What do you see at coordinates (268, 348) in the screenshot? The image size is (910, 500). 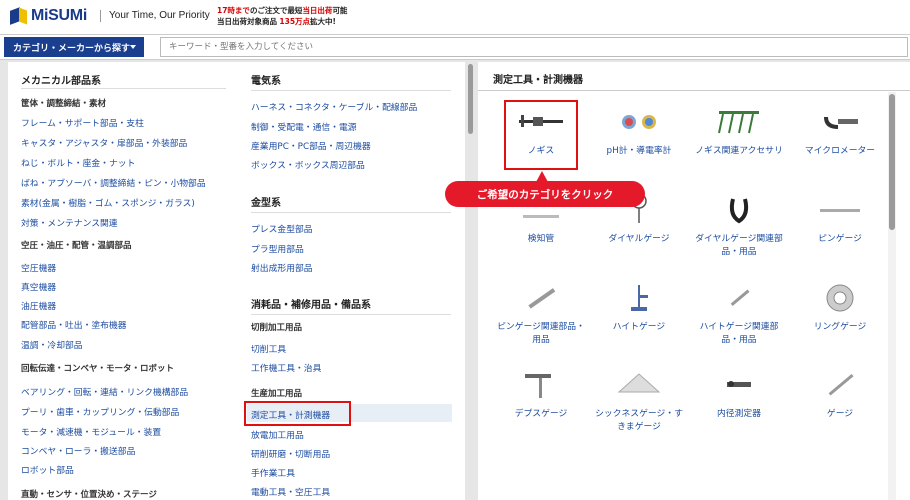 I see `category-link: 切削工具` at bounding box center [268, 348].